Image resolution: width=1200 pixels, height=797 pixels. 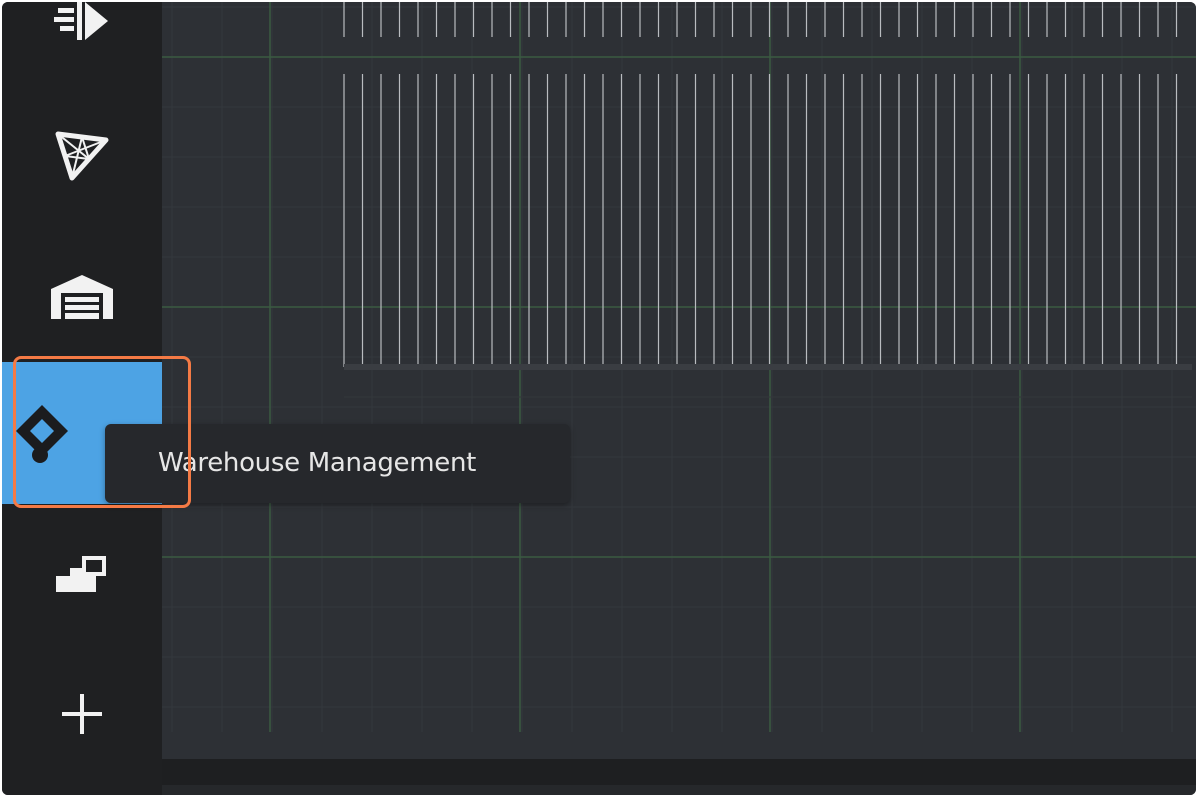 What do you see at coordinates (317, 463) in the screenshot?
I see `tooltip-text: Warehouse Management` at bounding box center [317, 463].